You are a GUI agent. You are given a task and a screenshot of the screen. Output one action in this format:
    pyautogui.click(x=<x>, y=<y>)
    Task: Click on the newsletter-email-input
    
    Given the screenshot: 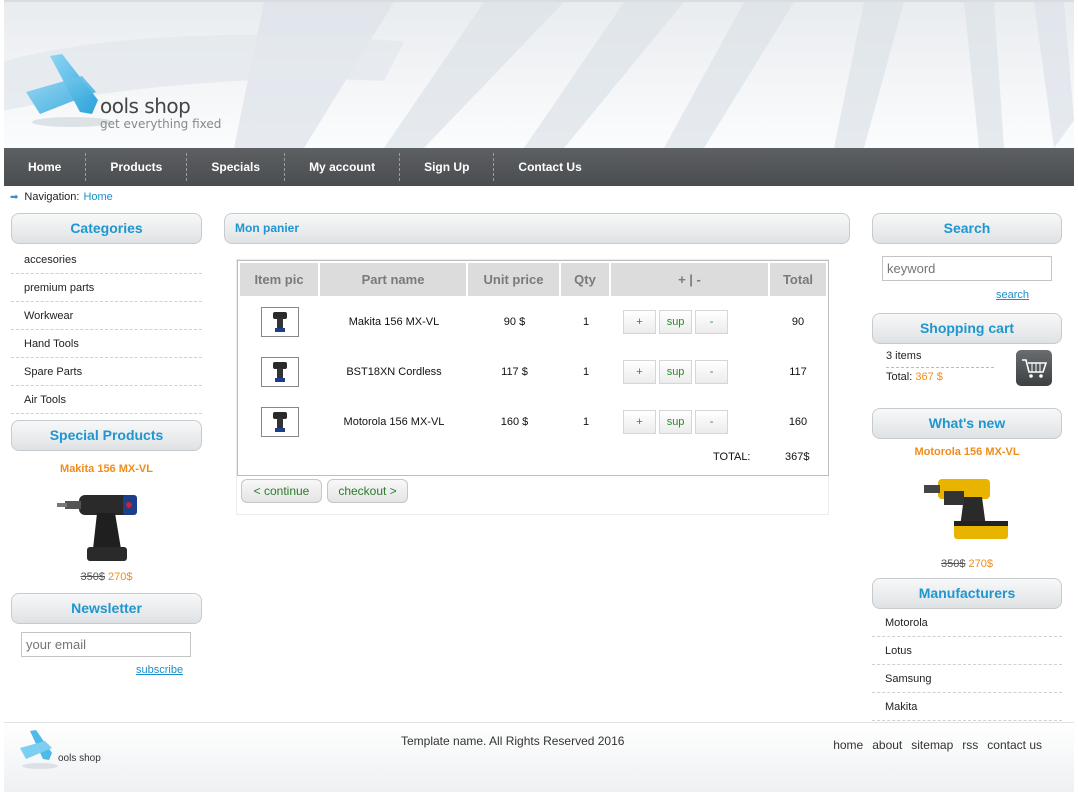 What is the action you would take?
    pyautogui.click(x=106, y=644)
    